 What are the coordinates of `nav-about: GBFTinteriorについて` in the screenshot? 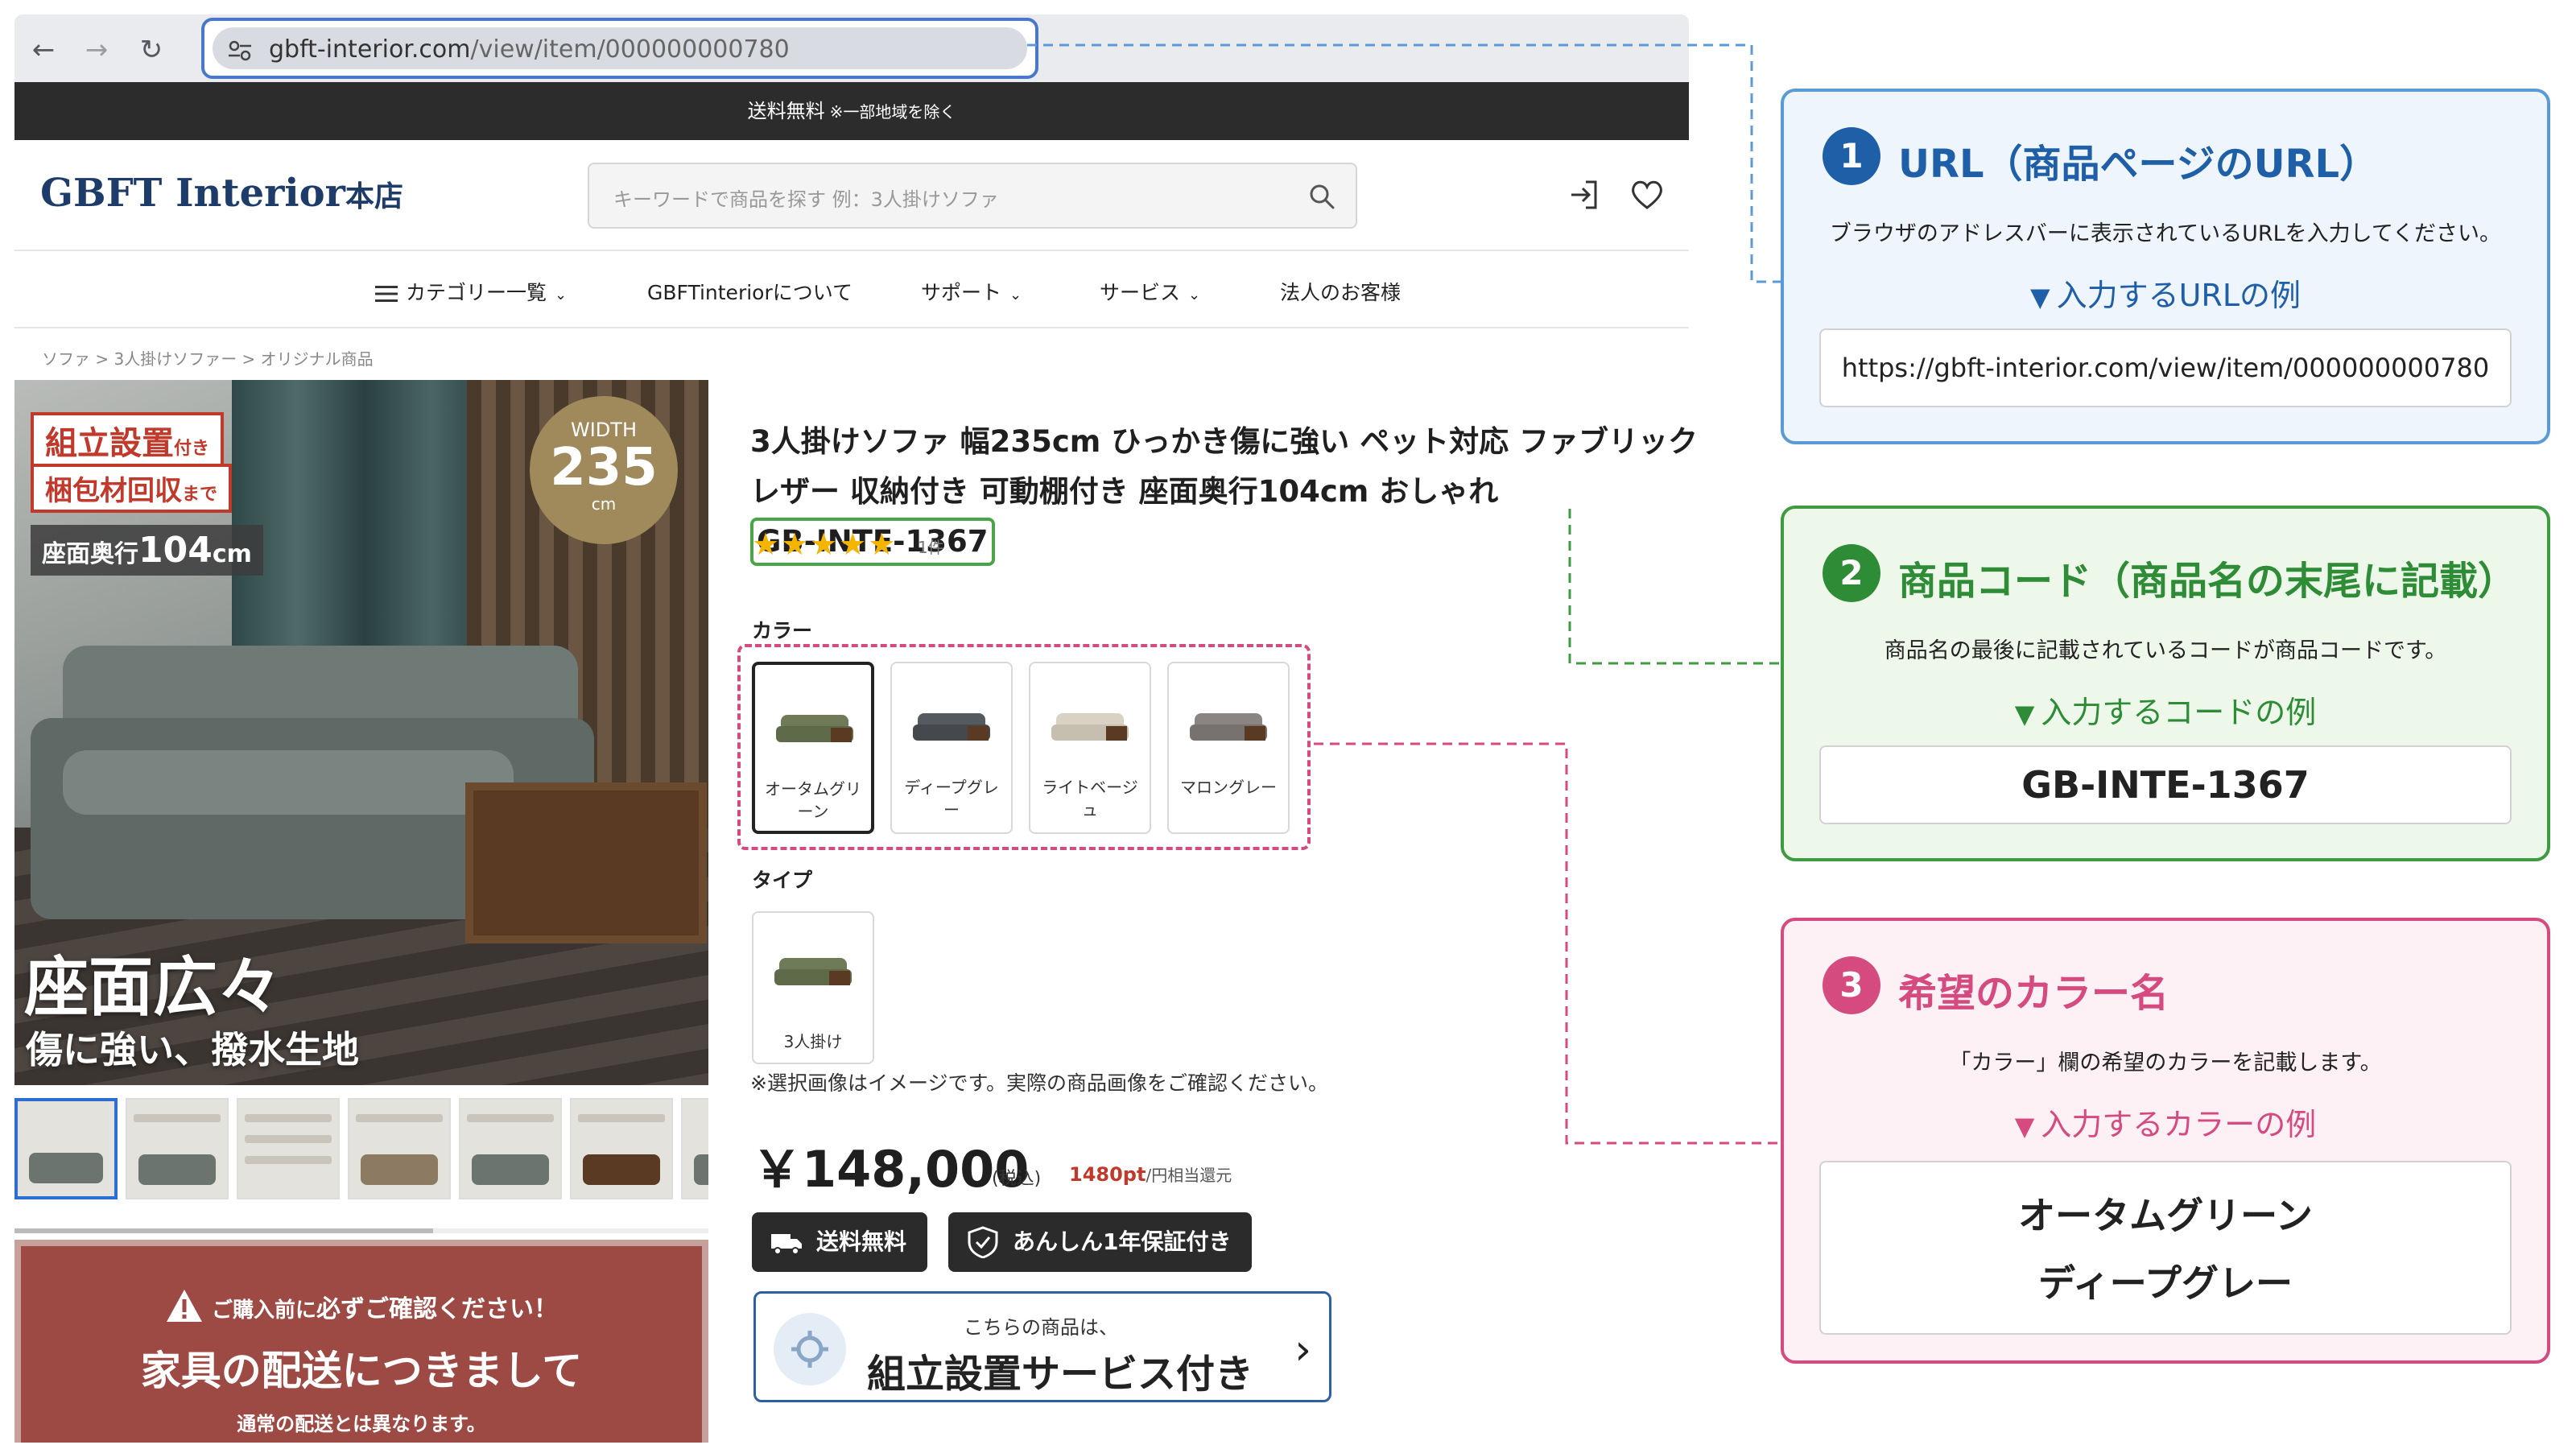 It's located at (749, 291).